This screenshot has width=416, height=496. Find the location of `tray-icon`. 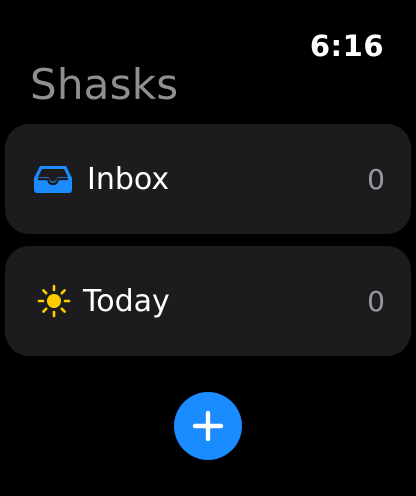

tray-icon is located at coordinates (53, 179).